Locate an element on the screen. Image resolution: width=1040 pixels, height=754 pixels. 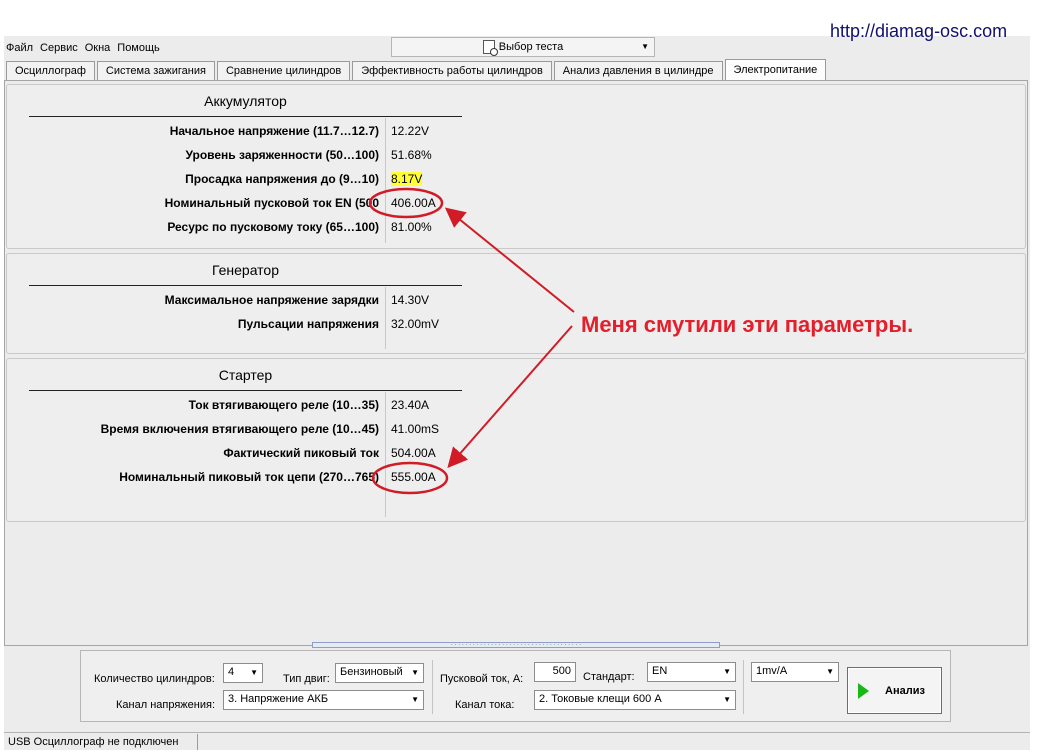
play-icon is located at coordinates (863, 691).